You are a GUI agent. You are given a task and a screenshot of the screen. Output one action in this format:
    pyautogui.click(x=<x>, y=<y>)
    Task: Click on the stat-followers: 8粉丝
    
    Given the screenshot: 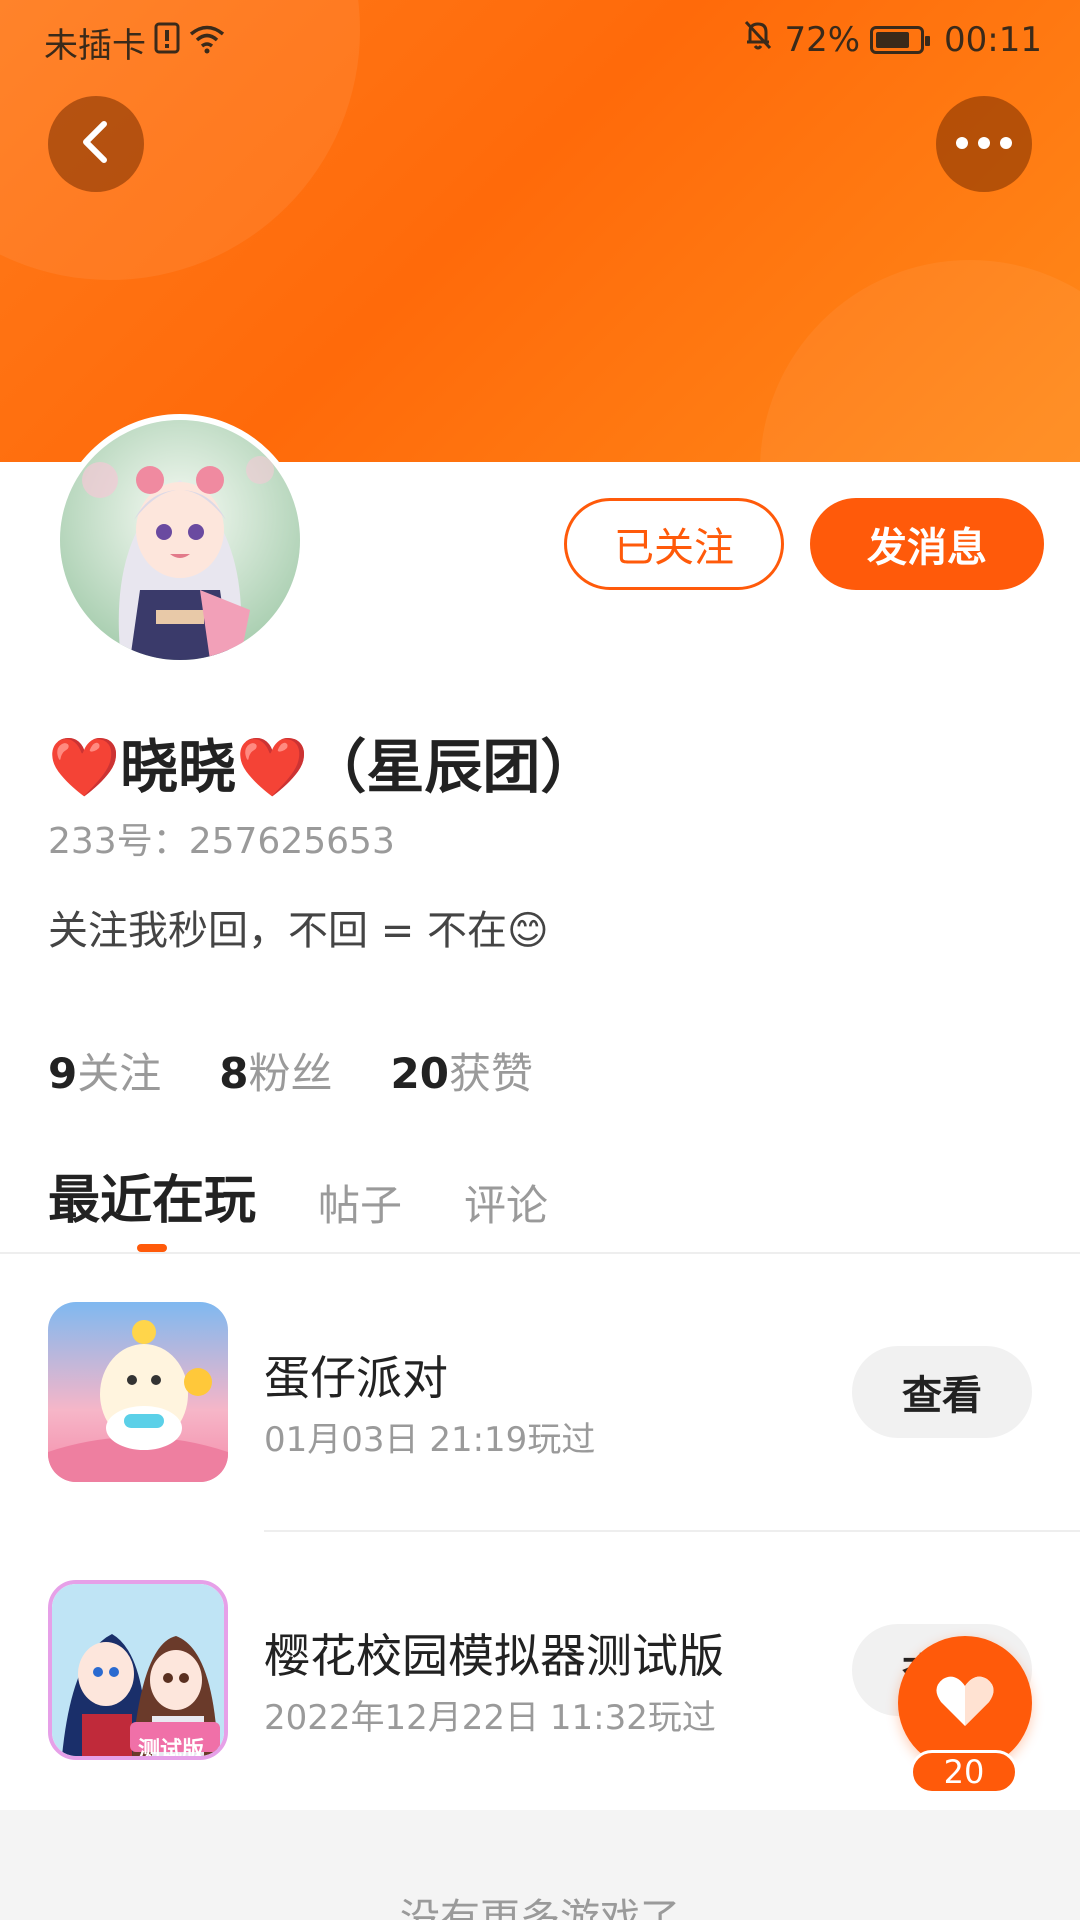 What is the action you would take?
    pyautogui.click(x=275, y=1070)
    